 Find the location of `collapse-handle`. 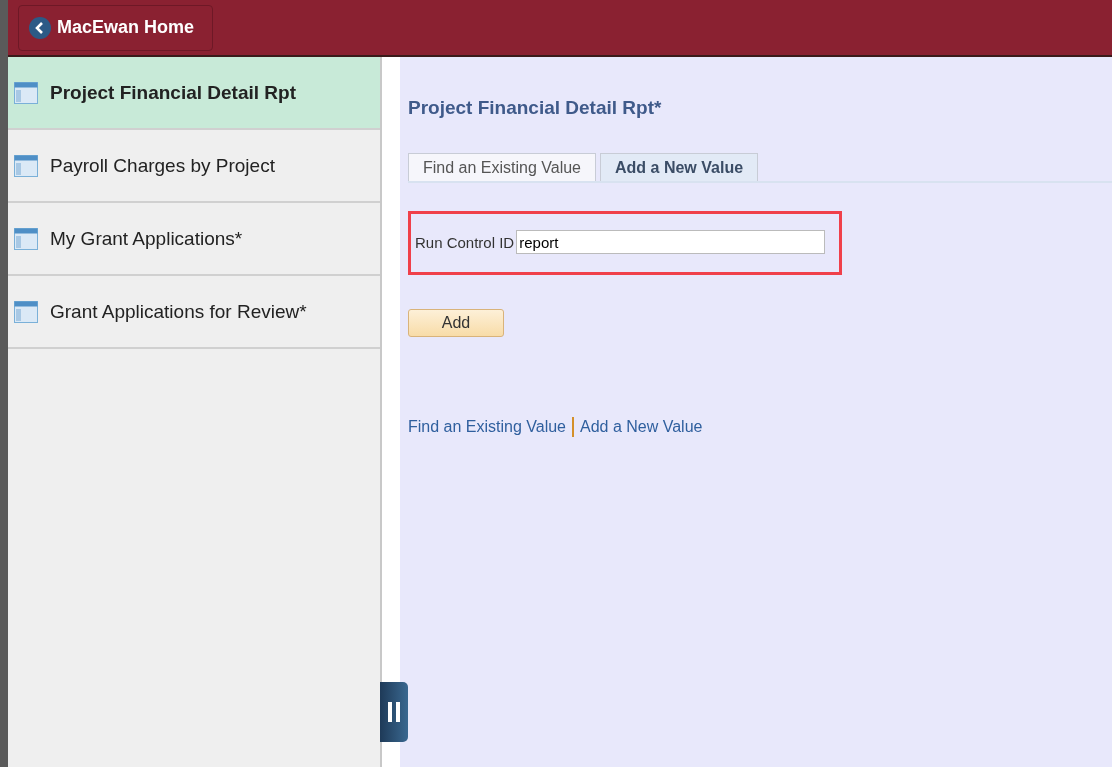

collapse-handle is located at coordinates (394, 712).